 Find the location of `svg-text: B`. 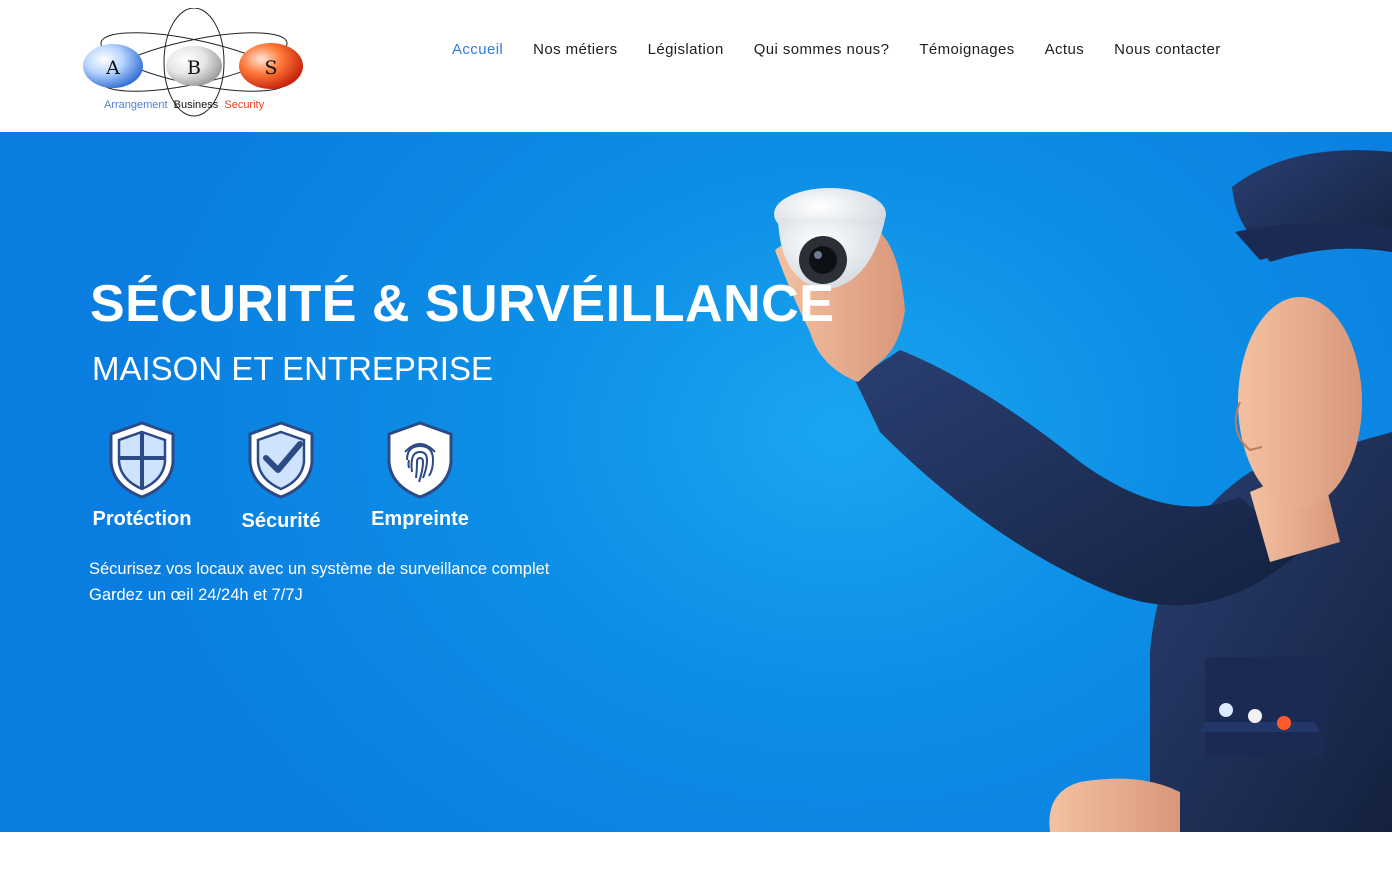

svg-text: B is located at coordinates (194, 68).